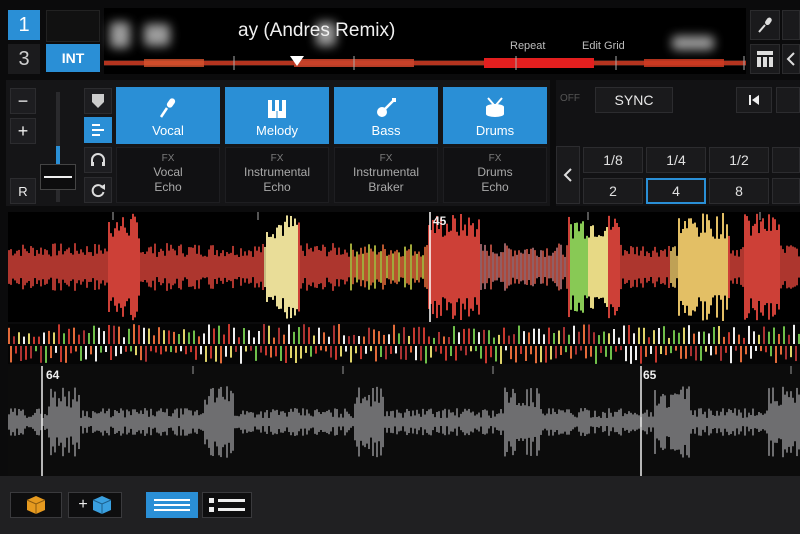 The width and height of the screenshot is (800, 534). What do you see at coordinates (570, 98) in the screenshot?
I see `sync-off-label: OFF` at bounding box center [570, 98].